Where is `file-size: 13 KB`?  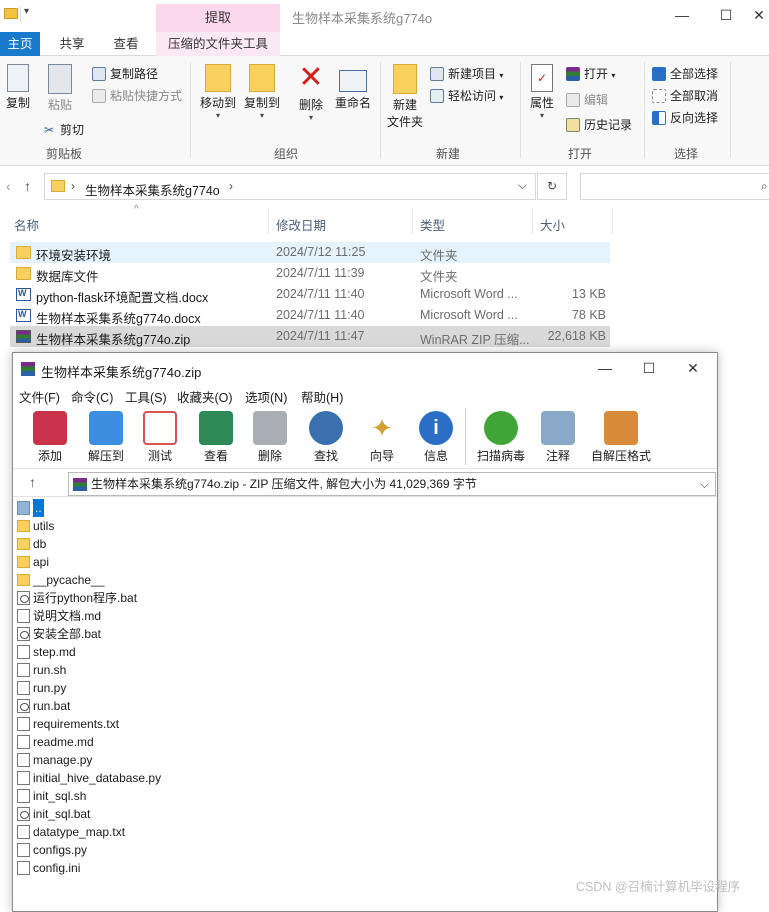 file-size: 13 KB is located at coordinates (588, 294).